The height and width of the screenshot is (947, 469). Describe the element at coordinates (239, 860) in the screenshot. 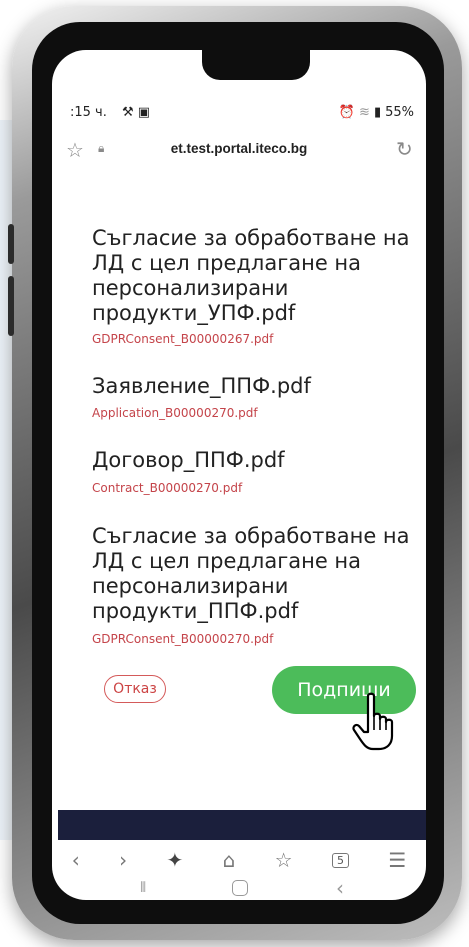

I see `browser-toolbar: ‹ › ✦ ⌂ ☆ 5 ☰` at that location.